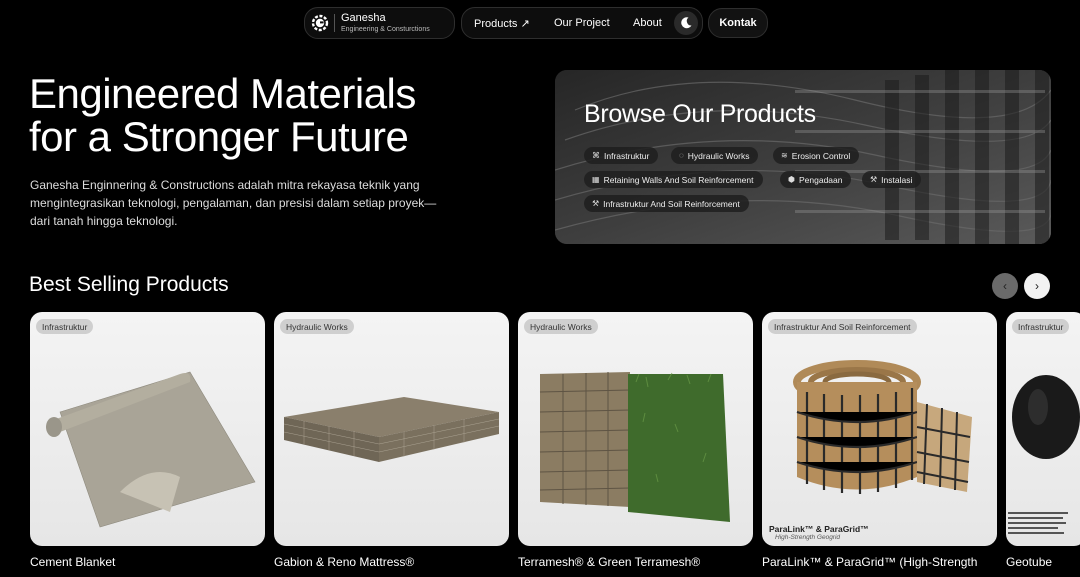 This screenshot has width=1080, height=577. I want to click on paralink-geogrid-image, so click(882, 427).